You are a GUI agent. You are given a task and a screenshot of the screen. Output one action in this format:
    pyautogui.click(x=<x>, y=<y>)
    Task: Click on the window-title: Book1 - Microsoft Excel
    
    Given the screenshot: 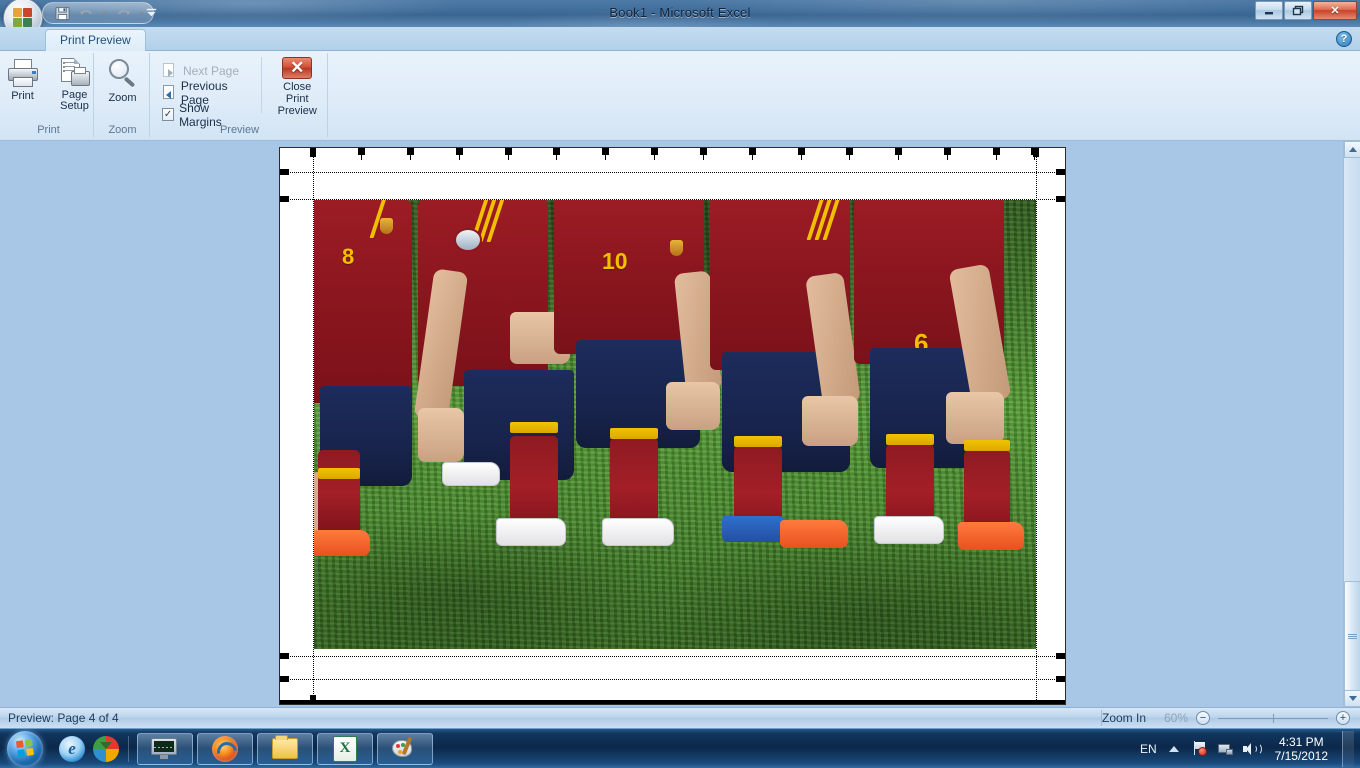 What is the action you would take?
    pyautogui.click(x=680, y=12)
    